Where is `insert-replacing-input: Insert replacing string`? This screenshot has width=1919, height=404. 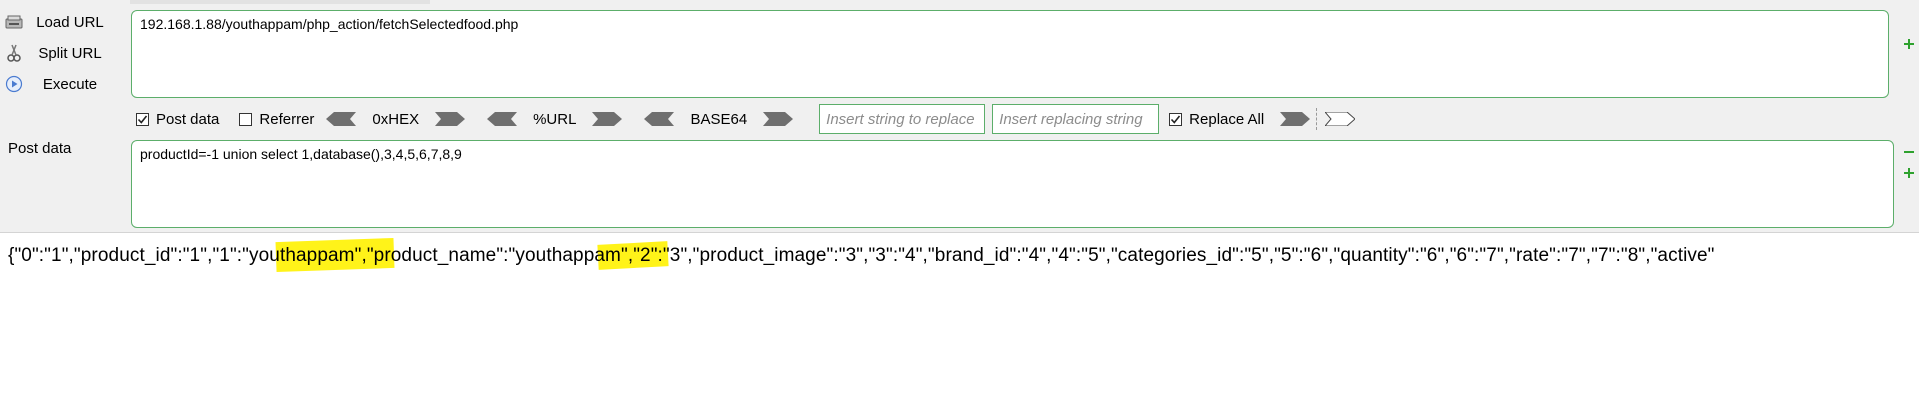
insert-replacing-input: Insert replacing string is located at coordinates (1076, 119).